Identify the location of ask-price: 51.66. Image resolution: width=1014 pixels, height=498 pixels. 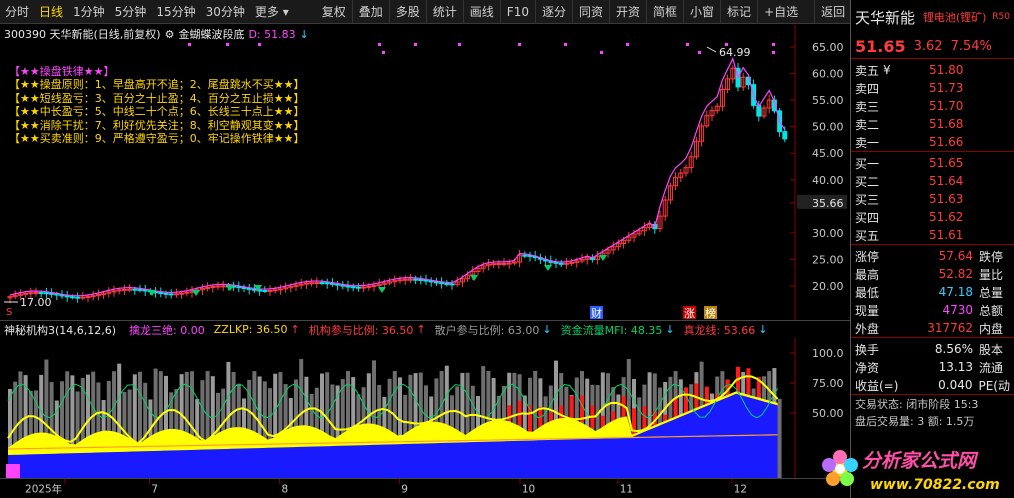
(946, 142).